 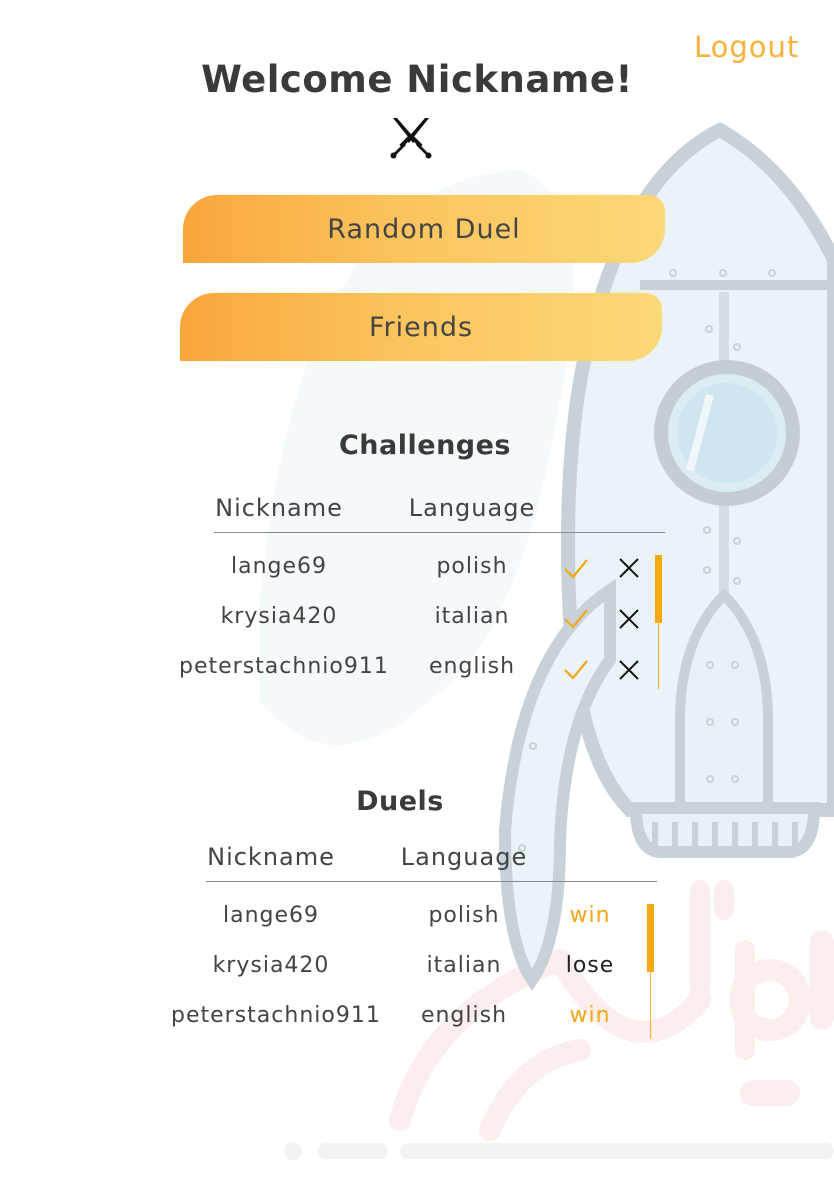 I want to click on duels-header-nickname: Nickname, so click(x=271, y=857).